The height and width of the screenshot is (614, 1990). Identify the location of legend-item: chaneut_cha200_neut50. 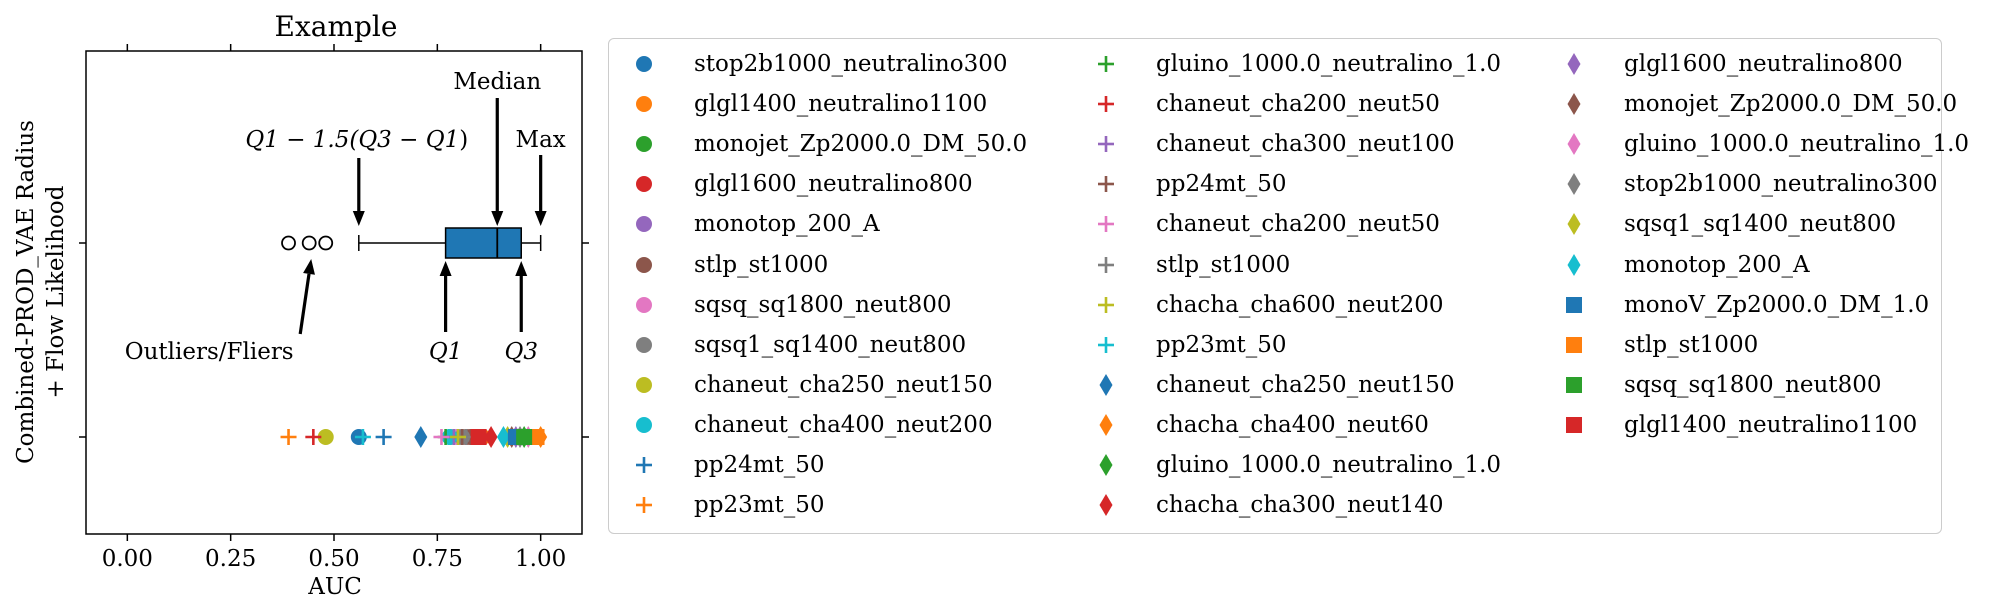
(1267, 224).